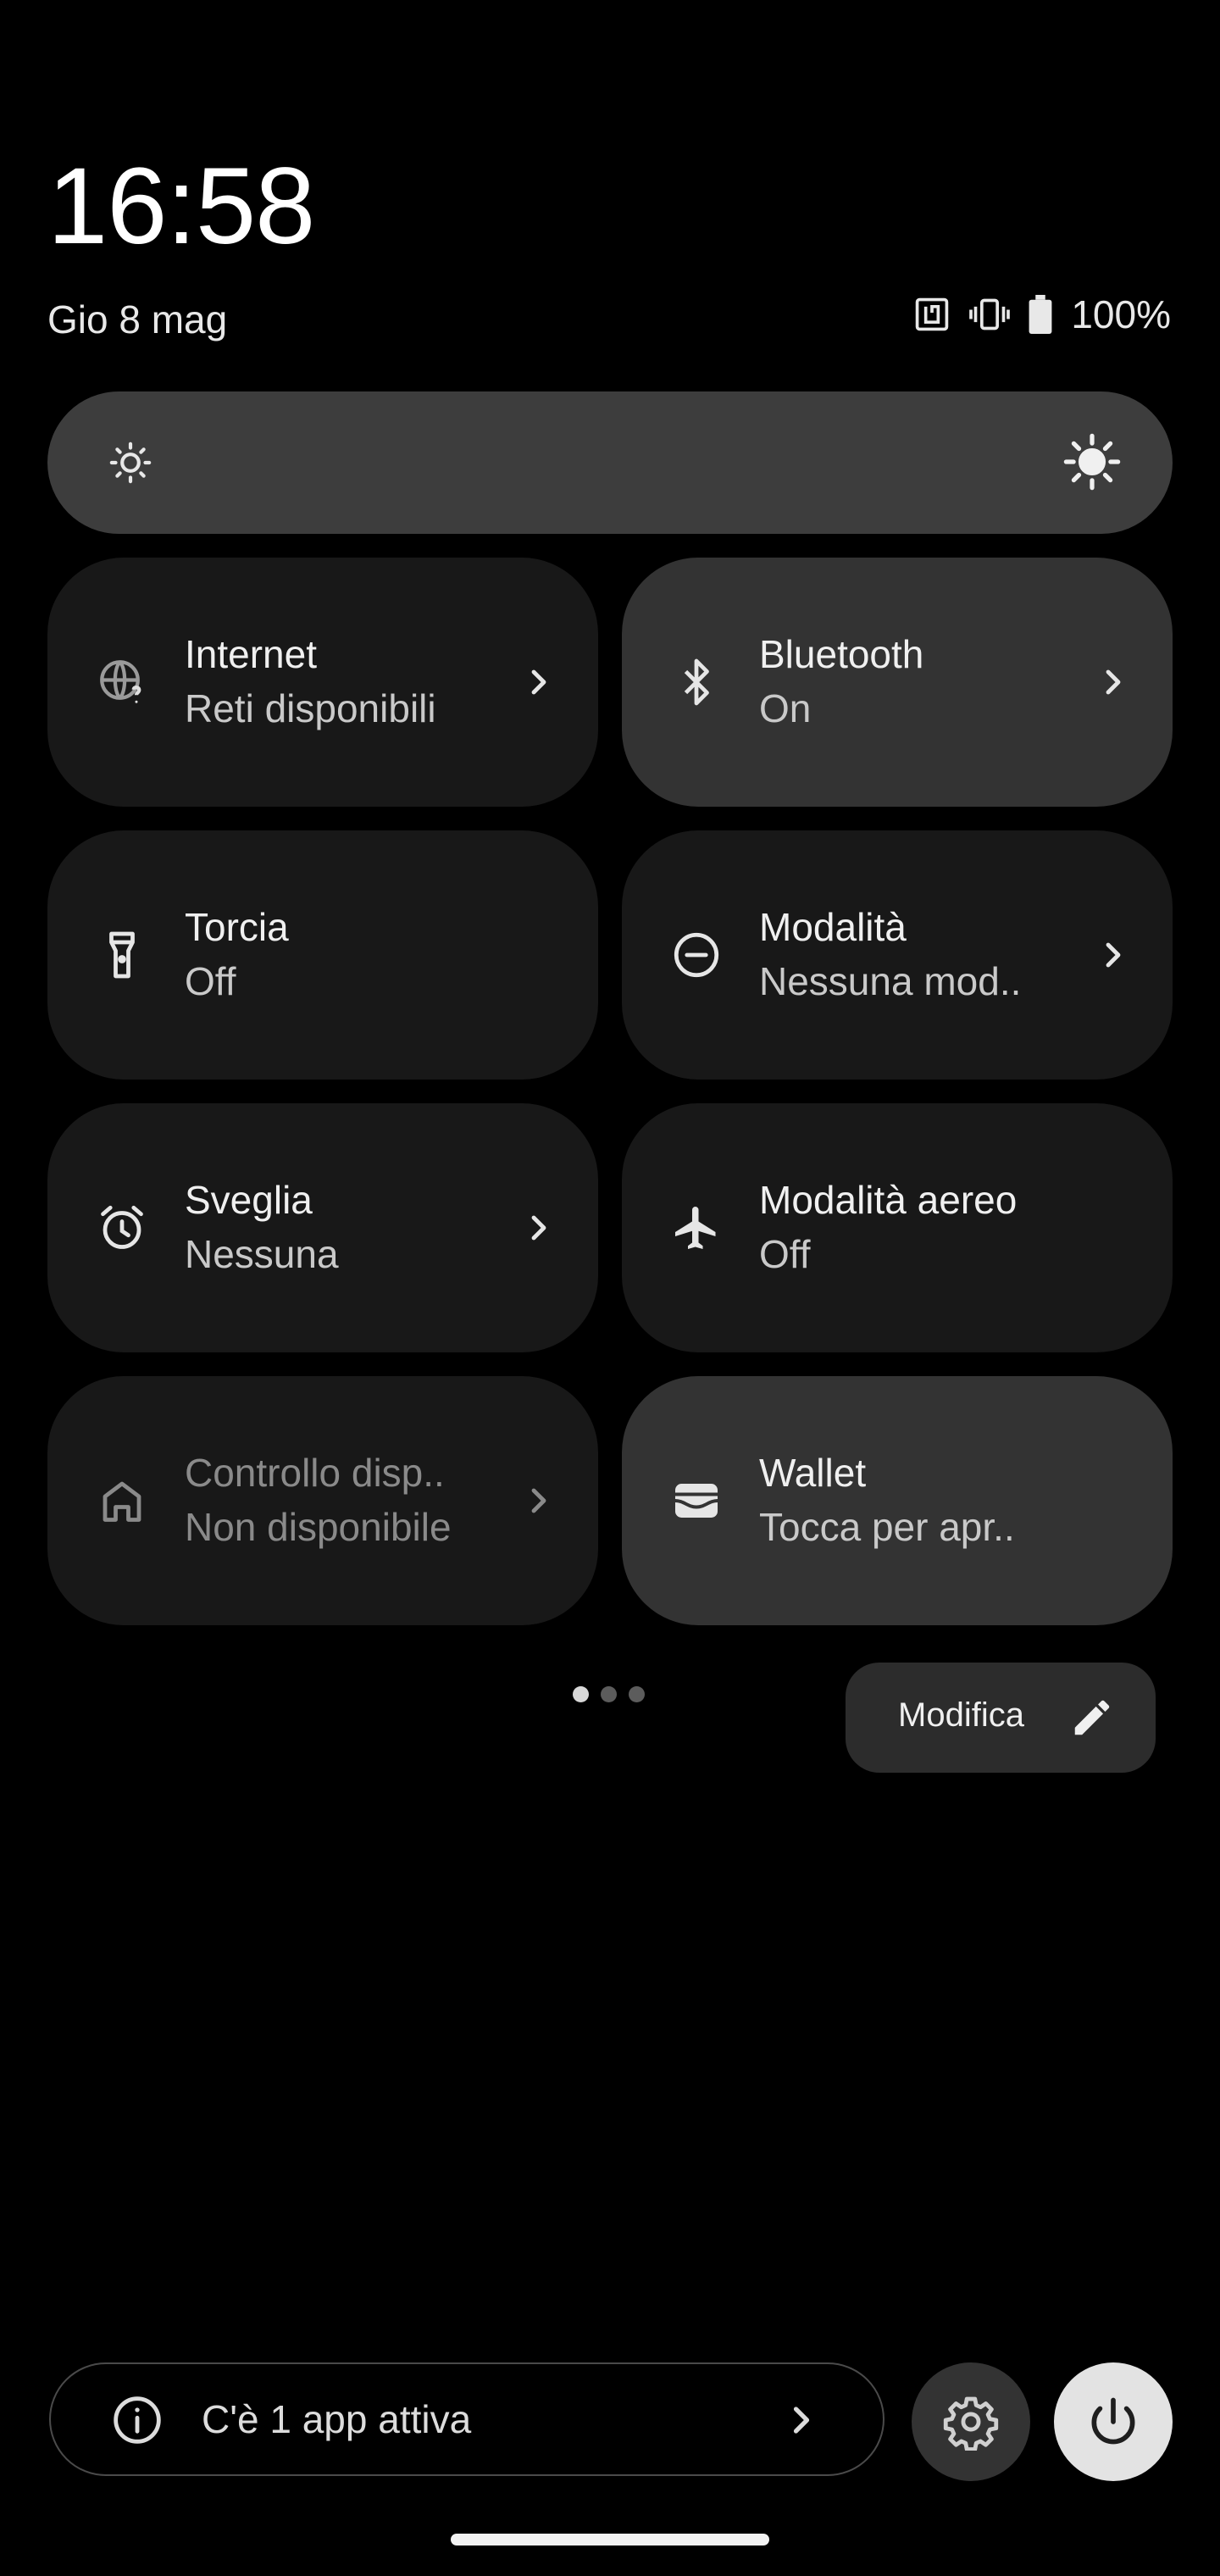  I want to click on tile-alarm: Sveglia Nessuna, so click(322, 1227).